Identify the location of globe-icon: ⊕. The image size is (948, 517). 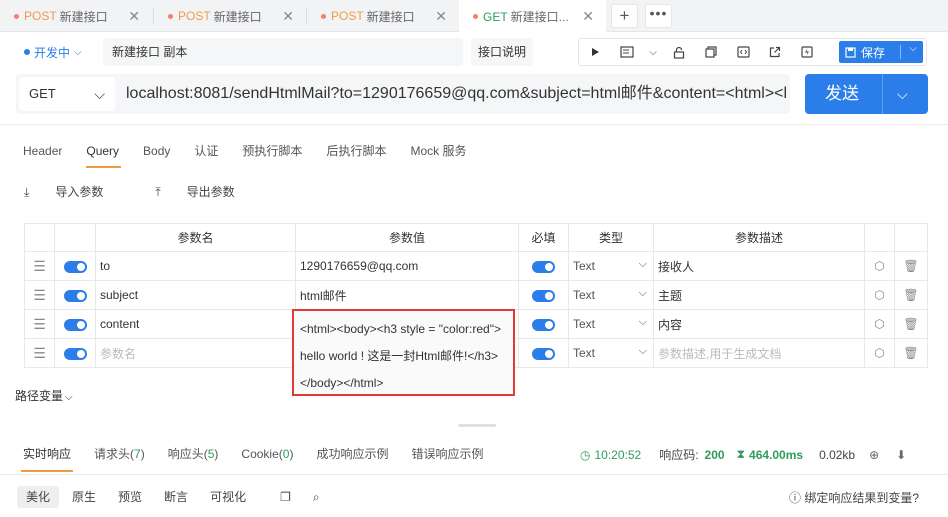
(874, 455).